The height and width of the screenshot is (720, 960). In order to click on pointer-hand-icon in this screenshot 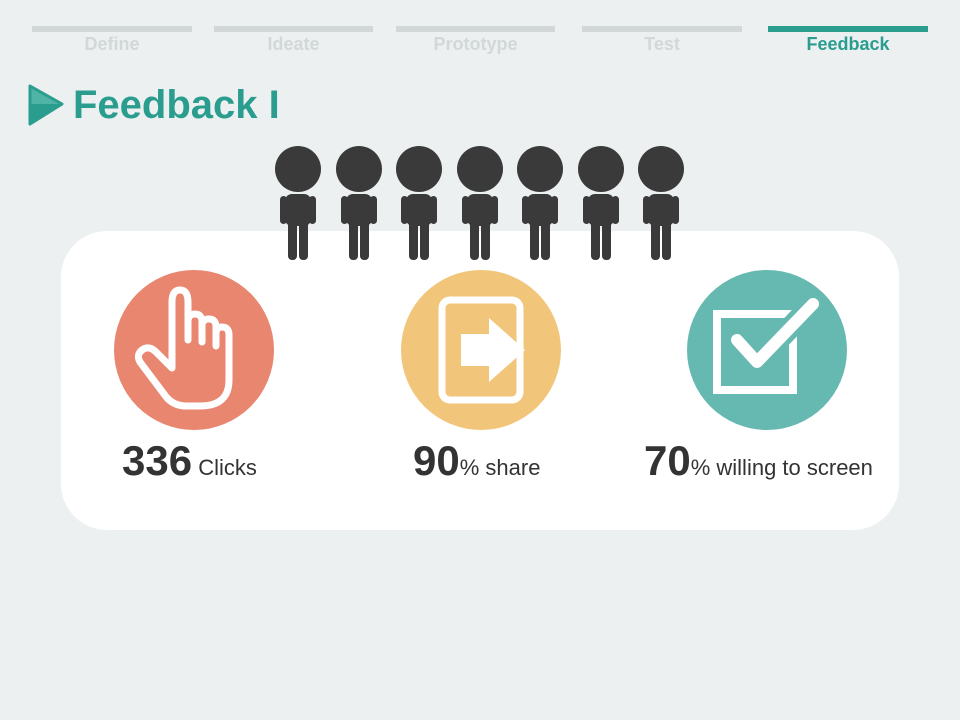, I will do `click(194, 350)`.